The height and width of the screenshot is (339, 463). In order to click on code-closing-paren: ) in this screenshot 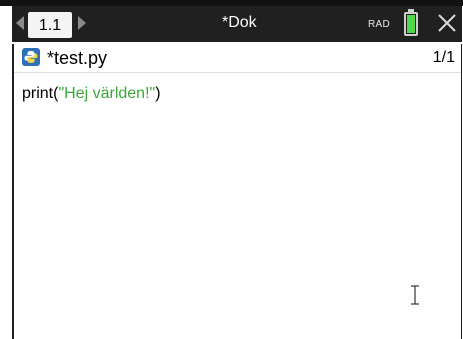, I will do `click(158, 93)`.